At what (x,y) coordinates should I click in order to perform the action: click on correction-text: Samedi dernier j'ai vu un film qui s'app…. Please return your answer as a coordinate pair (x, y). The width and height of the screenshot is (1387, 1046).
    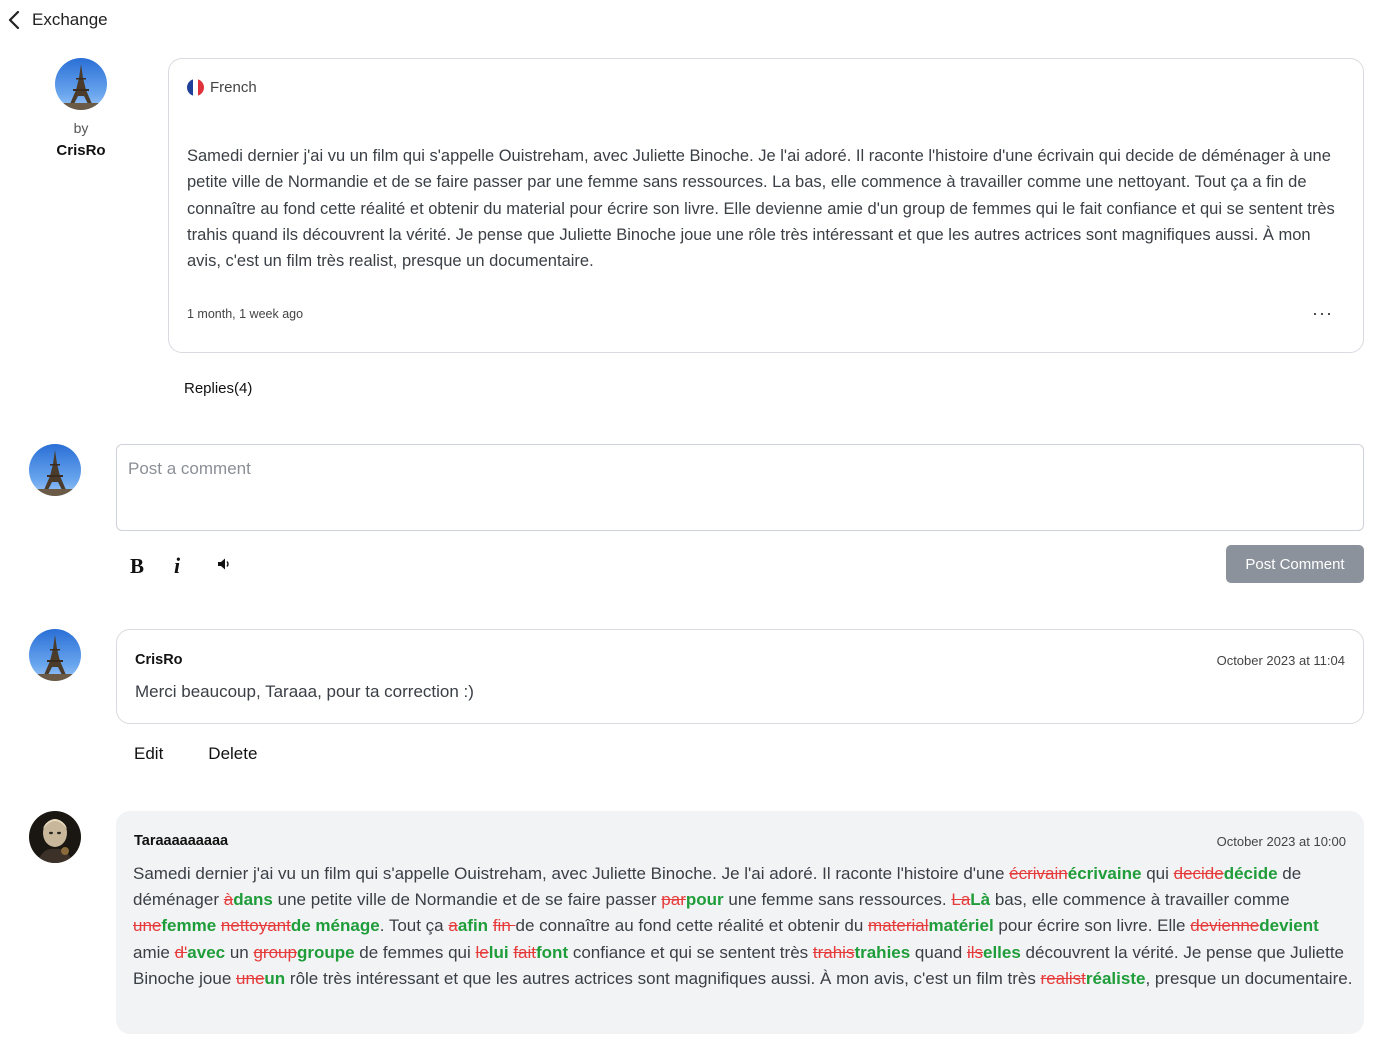
    Looking at the image, I should click on (743, 926).